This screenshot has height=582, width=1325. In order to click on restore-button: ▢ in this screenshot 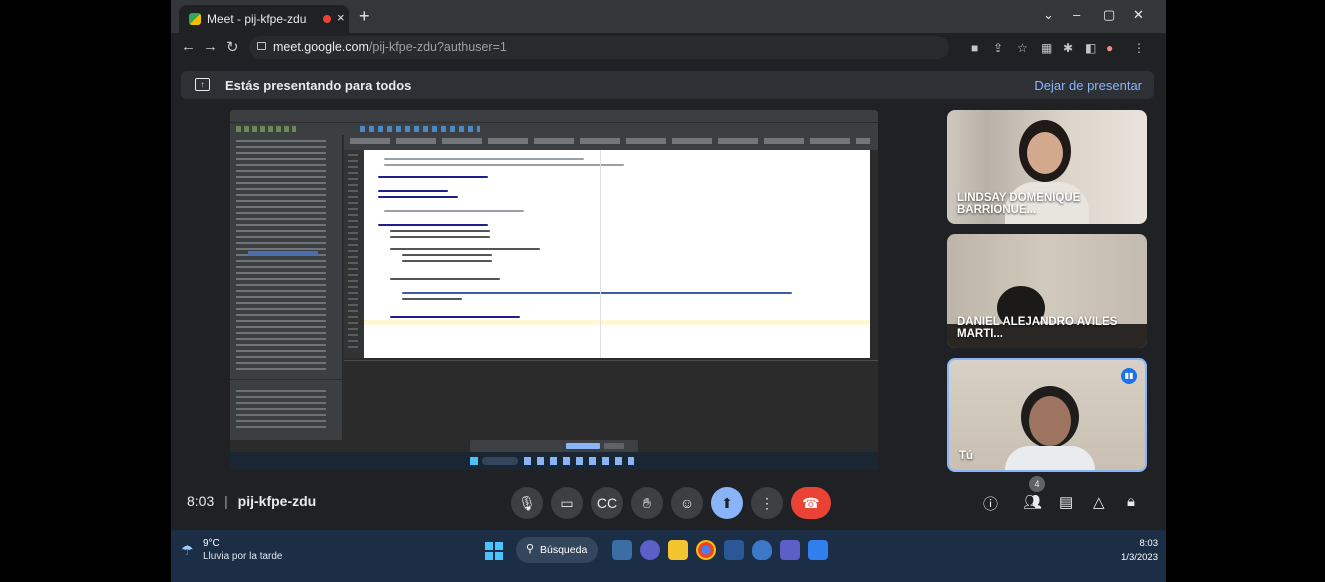, I will do `click(1109, 15)`.